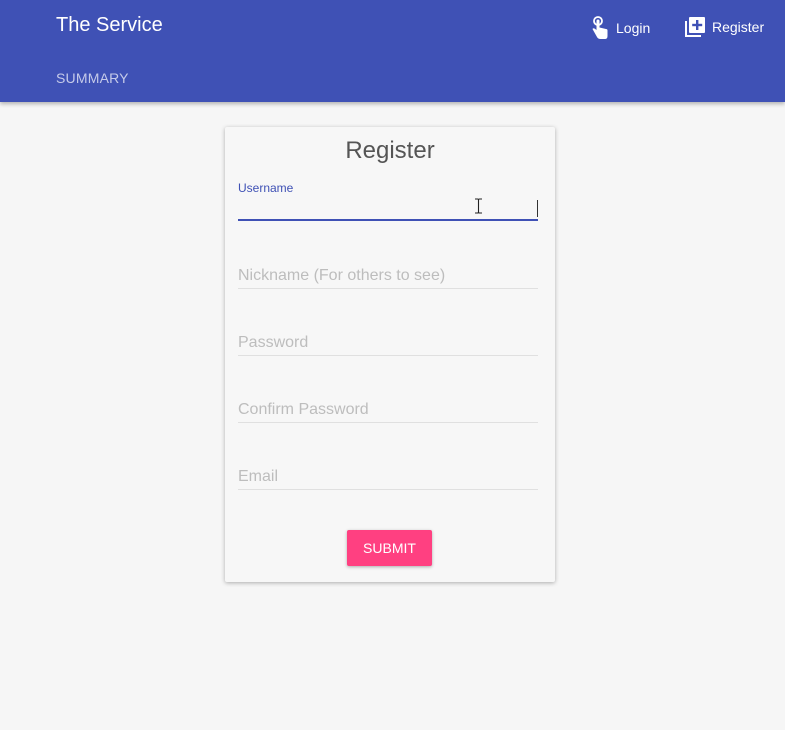 The width and height of the screenshot is (785, 730). What do you see at coordinates (389, 548) in the screenshot?
I see `submit-button: SUBMIT` at bounding box center [389, 548].